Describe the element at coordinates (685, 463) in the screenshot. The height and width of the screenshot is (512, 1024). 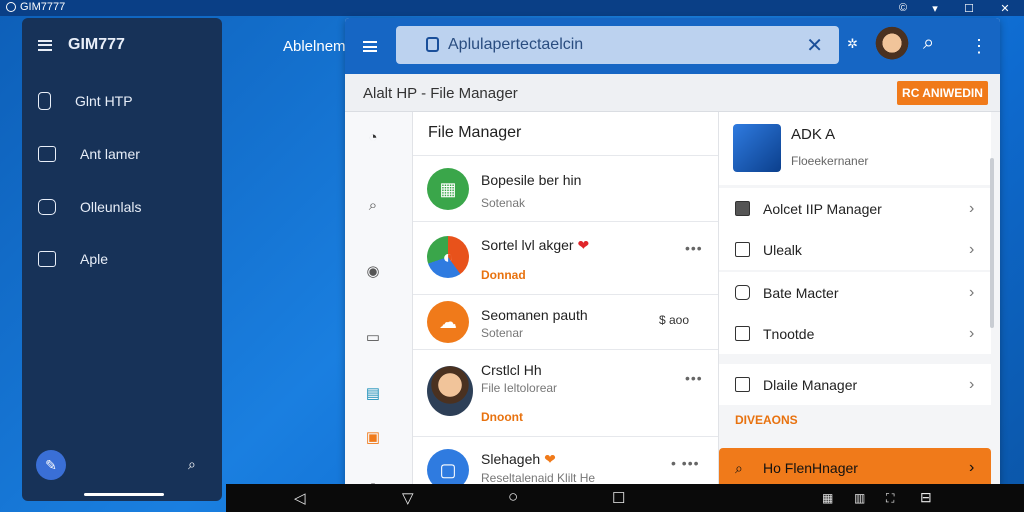
I see `more-icon: • •••` at that location.